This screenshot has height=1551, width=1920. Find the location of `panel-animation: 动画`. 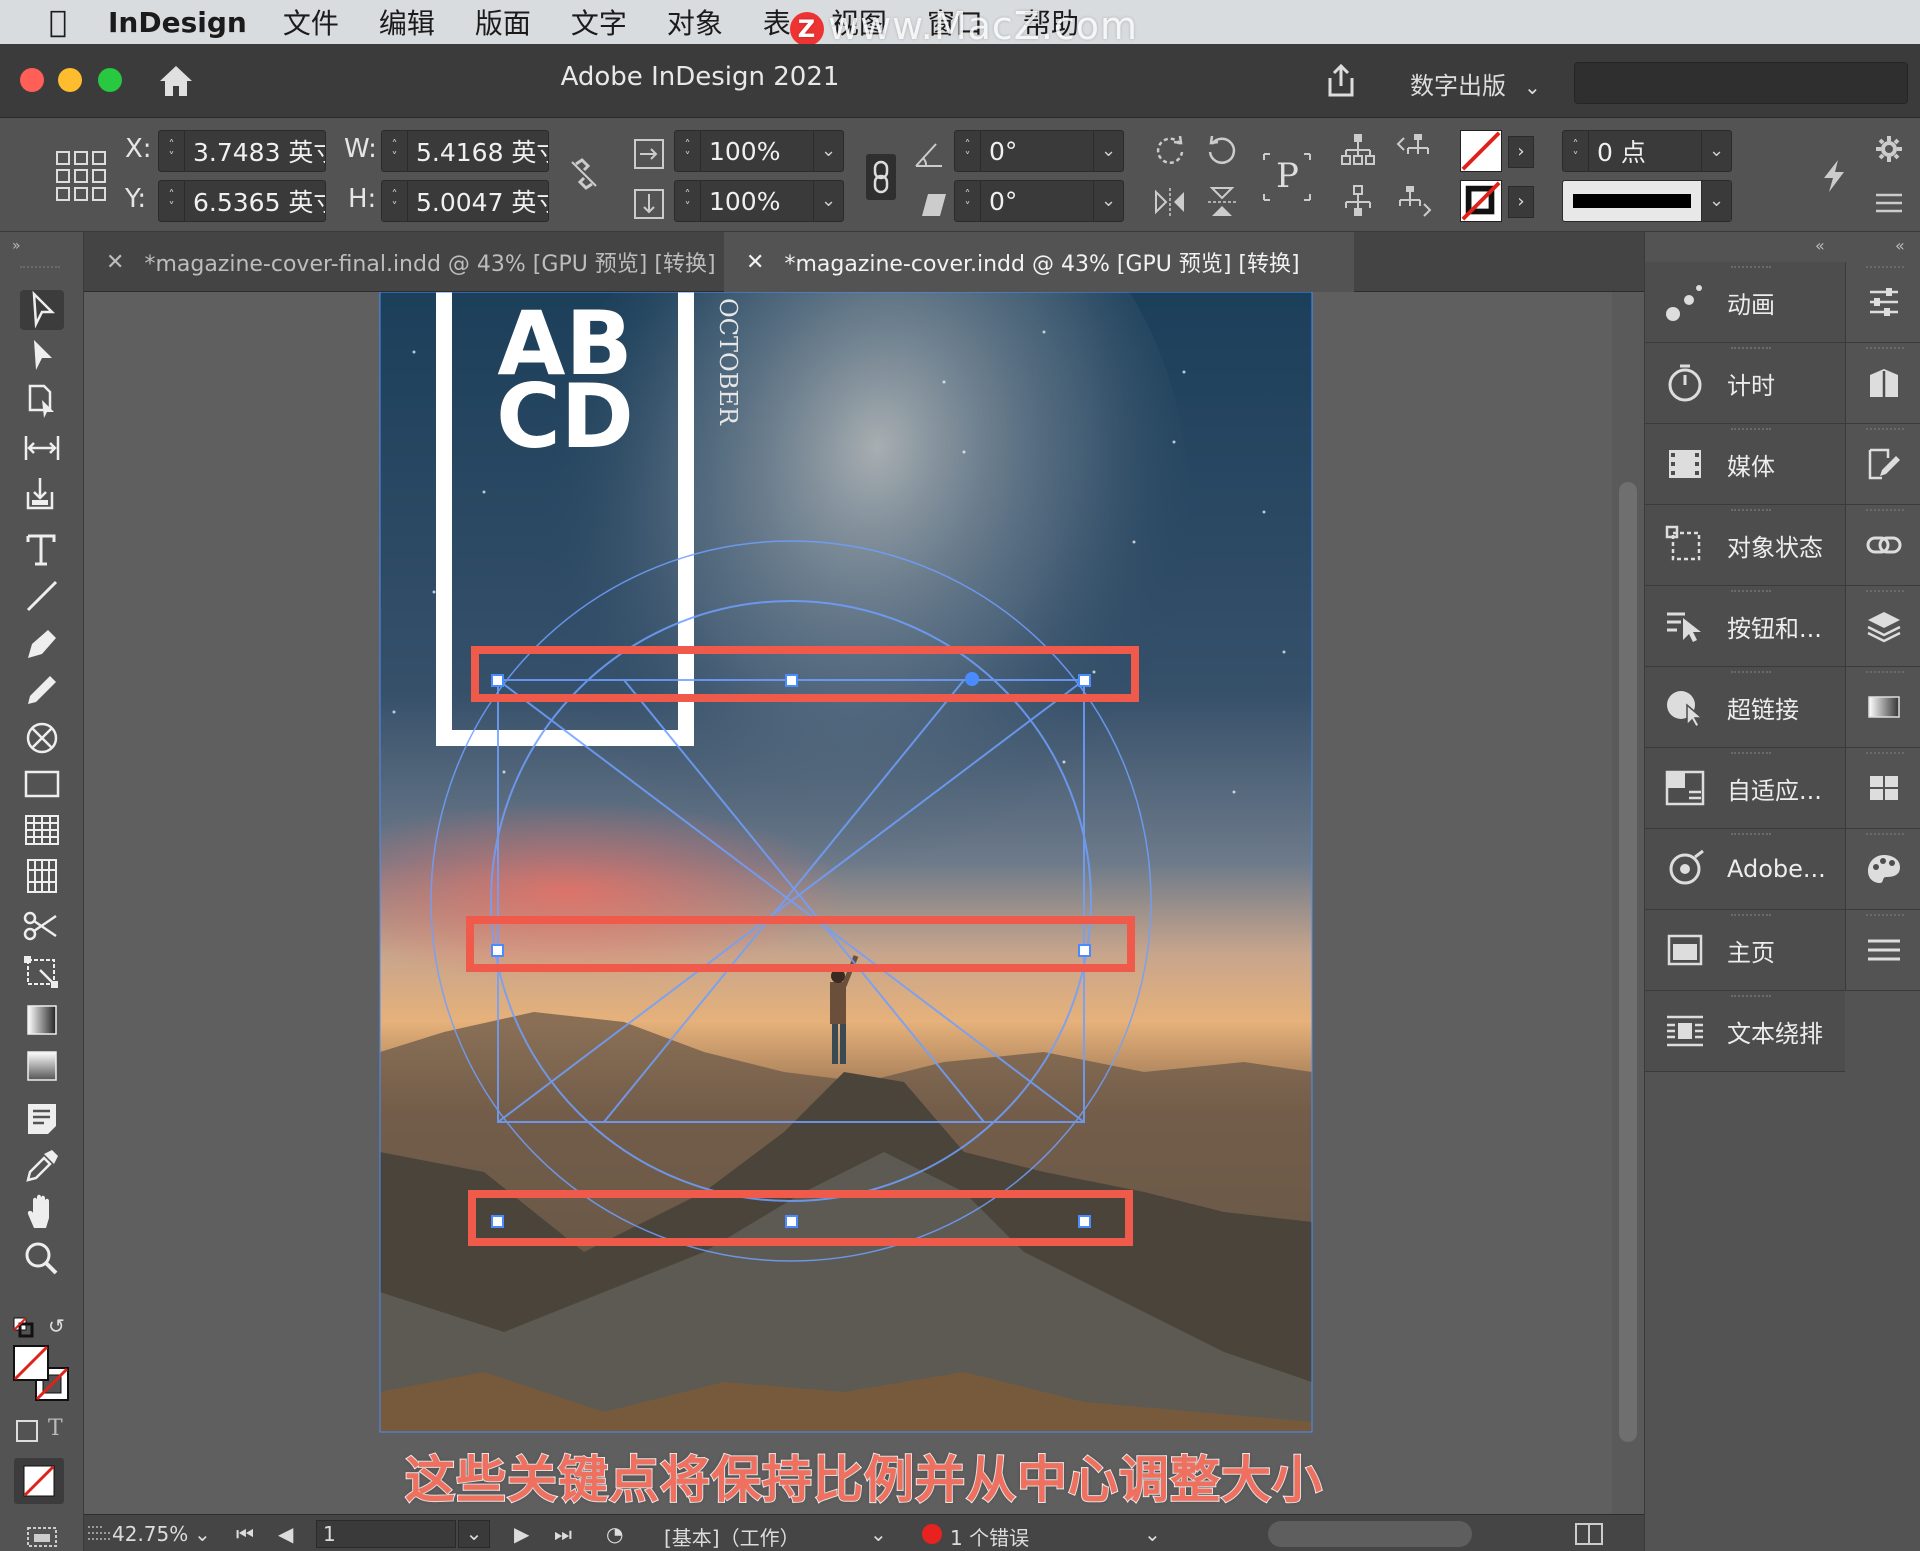

panel-animation: 动画 is located at coordinates (1745, 302).